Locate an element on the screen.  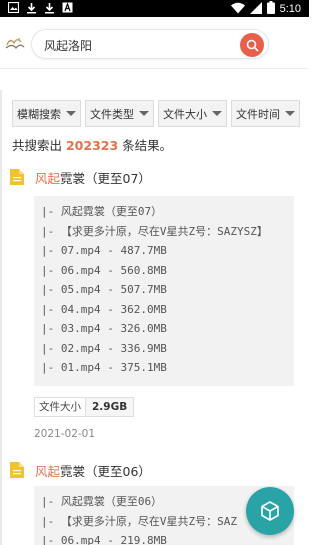
summary-prefix: 共搜索出 is located at coordinates (39, 145).